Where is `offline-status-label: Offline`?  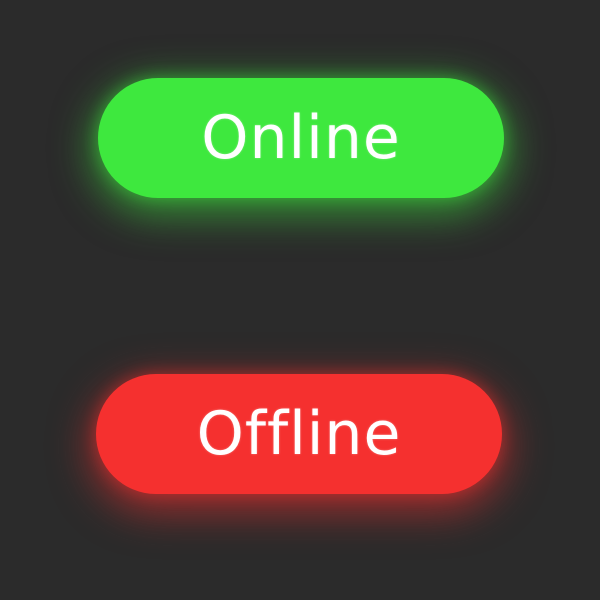
offline-status-label: Offline is located at coordinates (299, 434).